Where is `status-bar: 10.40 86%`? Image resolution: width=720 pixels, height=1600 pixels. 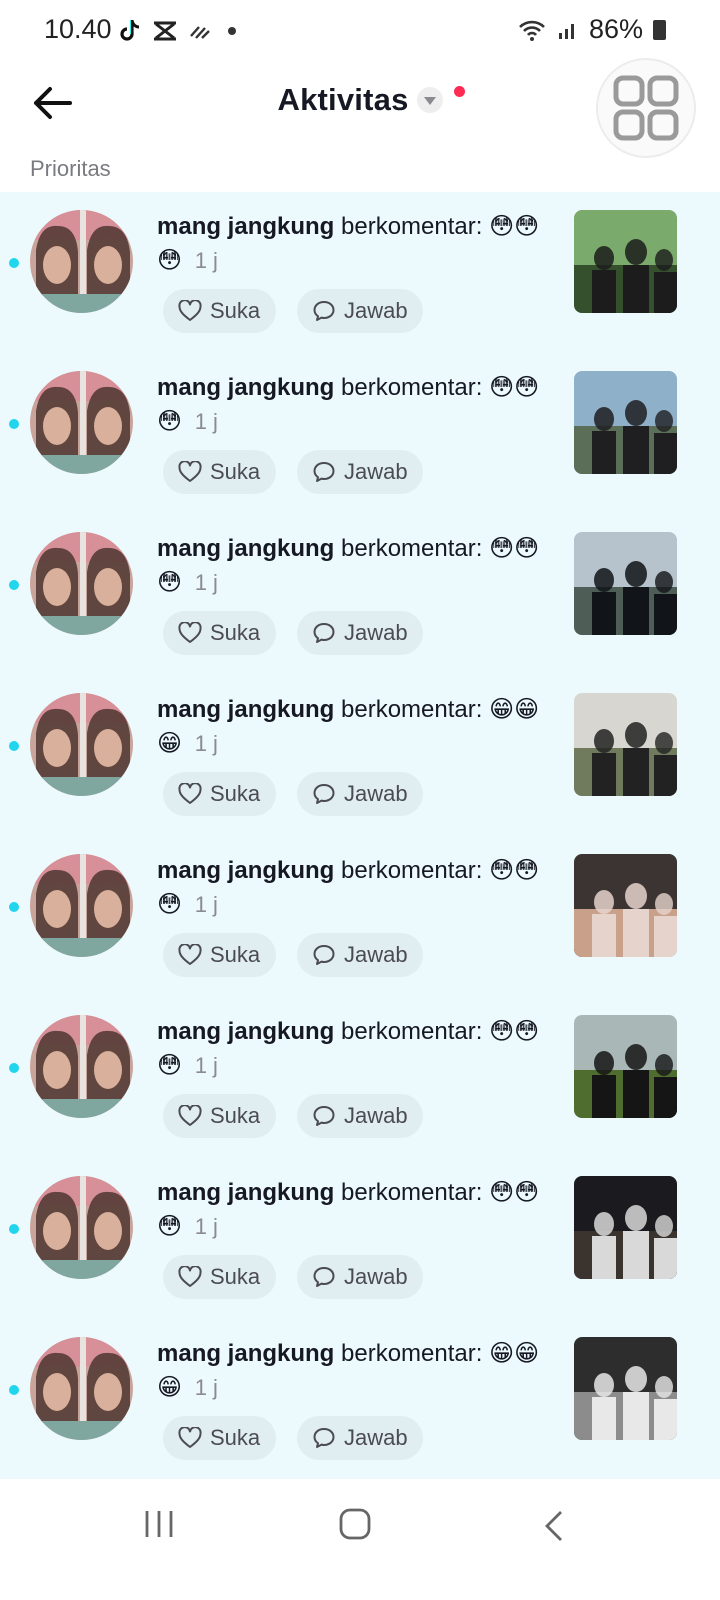
status-bar: 10.40 86% is located at coordinates (360, 31).